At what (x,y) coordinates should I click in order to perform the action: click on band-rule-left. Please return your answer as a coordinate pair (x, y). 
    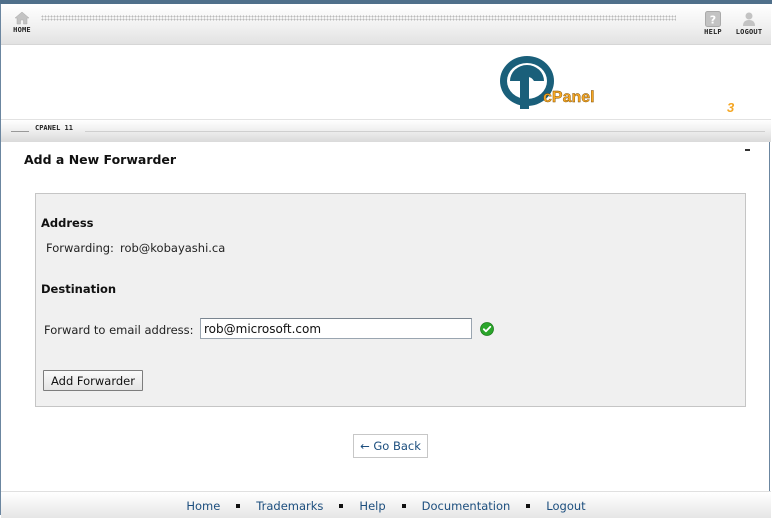
    Looking at the image, I should click on (20, 131).